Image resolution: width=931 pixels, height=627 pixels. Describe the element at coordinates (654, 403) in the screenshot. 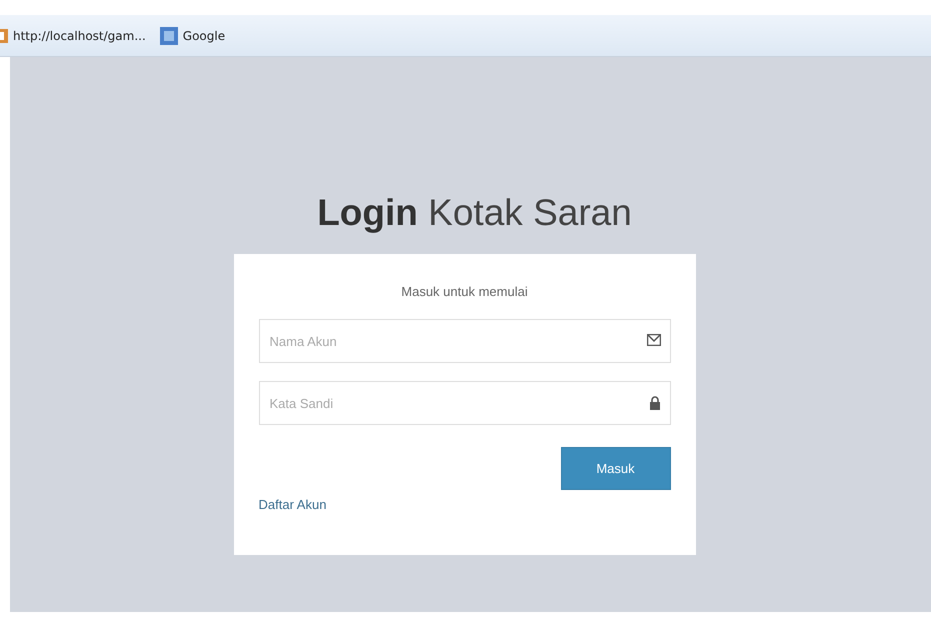

I see `lock-icon` at that location.